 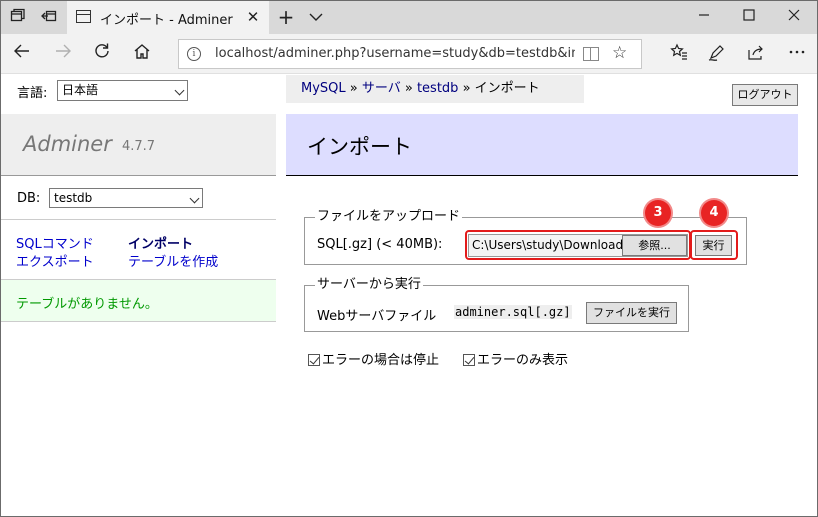 I want to click on no-tables-text: テーブルがありません。, so click(x=87, y=304).